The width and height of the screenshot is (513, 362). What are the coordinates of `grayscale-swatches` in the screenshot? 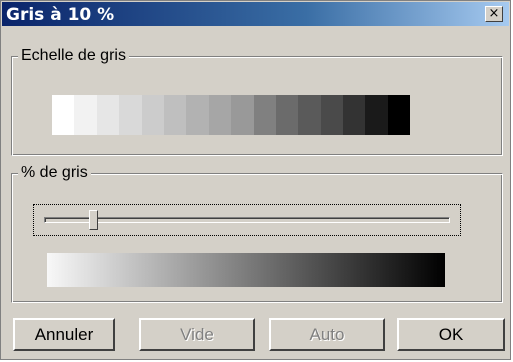 It's located at (231, 115).